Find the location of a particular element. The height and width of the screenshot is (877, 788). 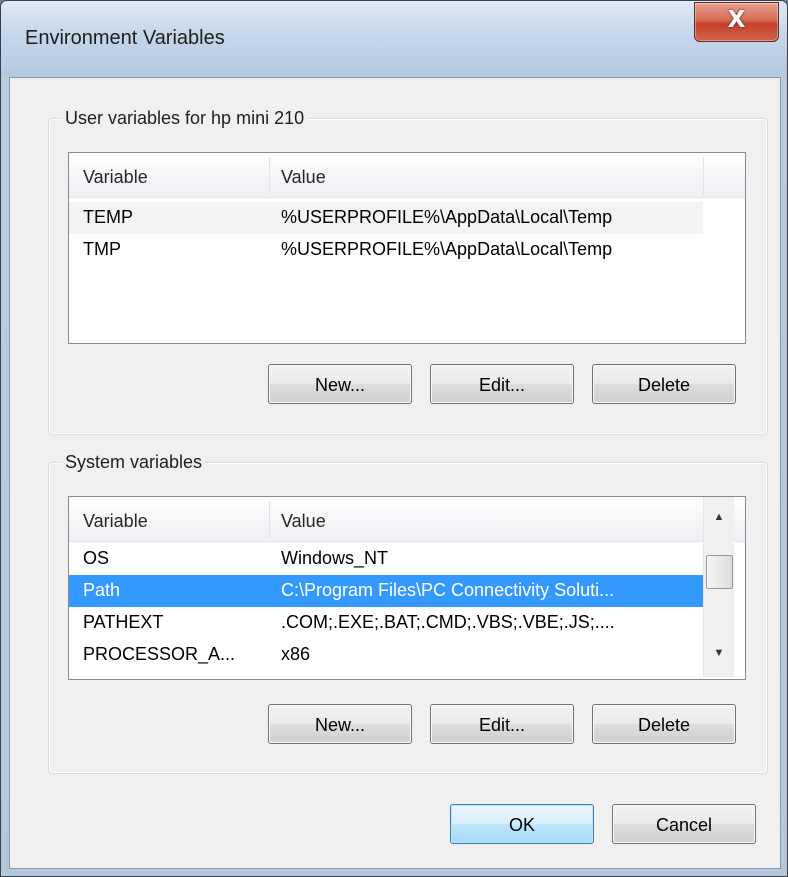

system-list-header: Variable Value is located at coordinates (407, 519).